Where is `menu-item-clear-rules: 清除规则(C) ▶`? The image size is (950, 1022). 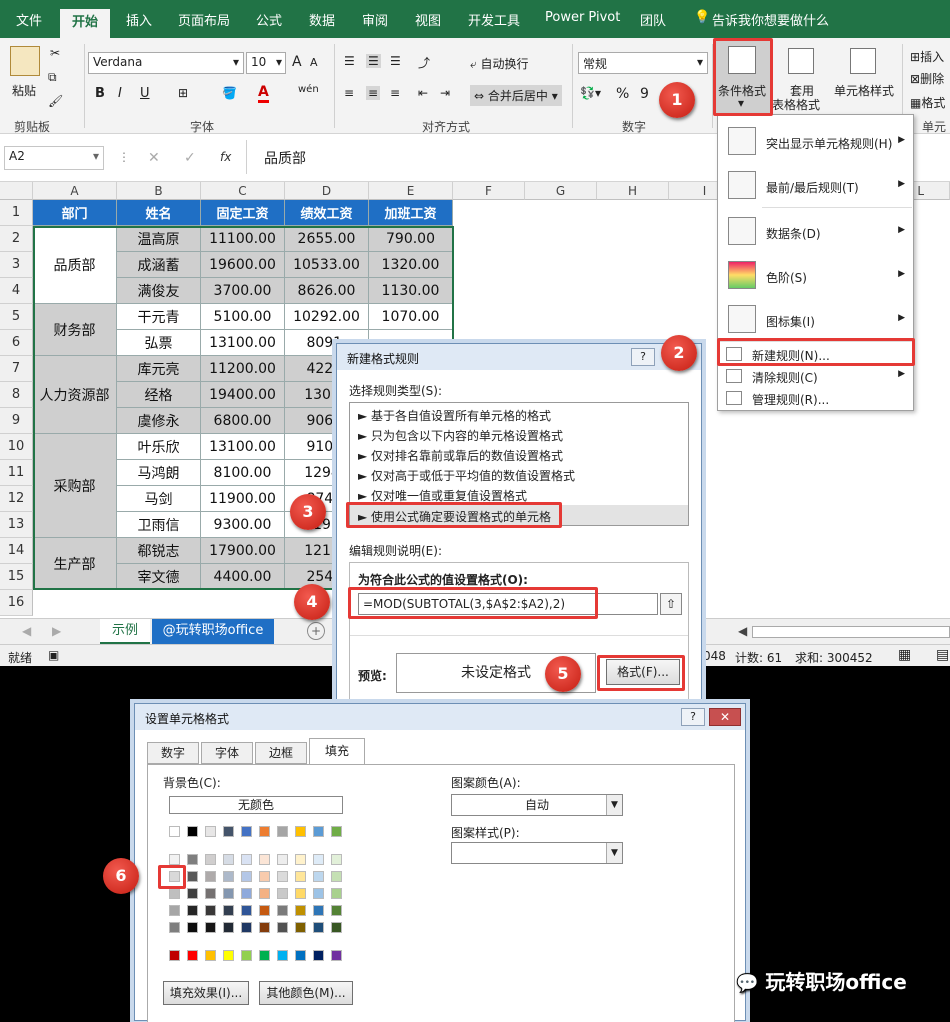 menu-item-clear-rules: 清除规则(C) ▶ is located at coordinates (815, 376).